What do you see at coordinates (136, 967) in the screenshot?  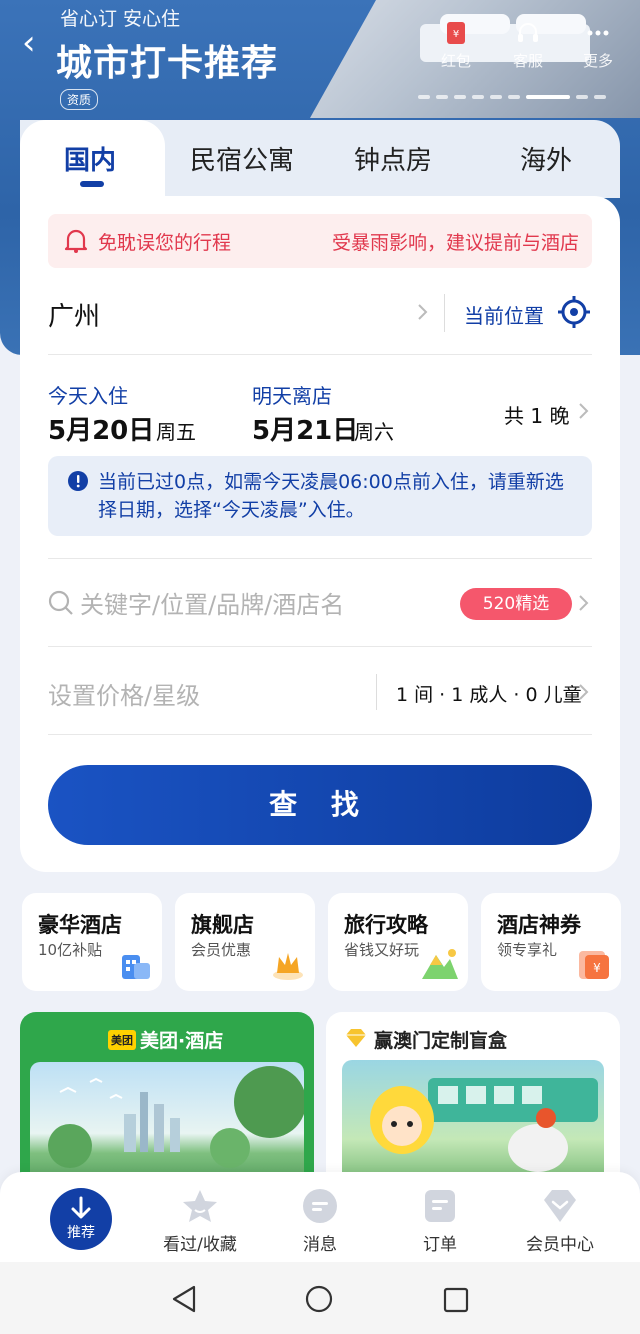 I see `building-icon` at bounding box center [136, 967].